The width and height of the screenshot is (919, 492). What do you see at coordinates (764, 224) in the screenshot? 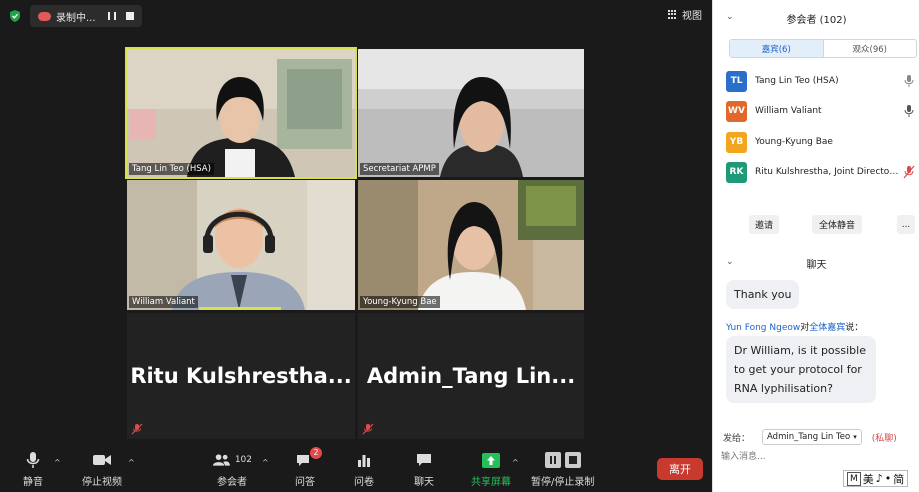
I see `invite-button: 邀请` at bounding box center [764, 224].